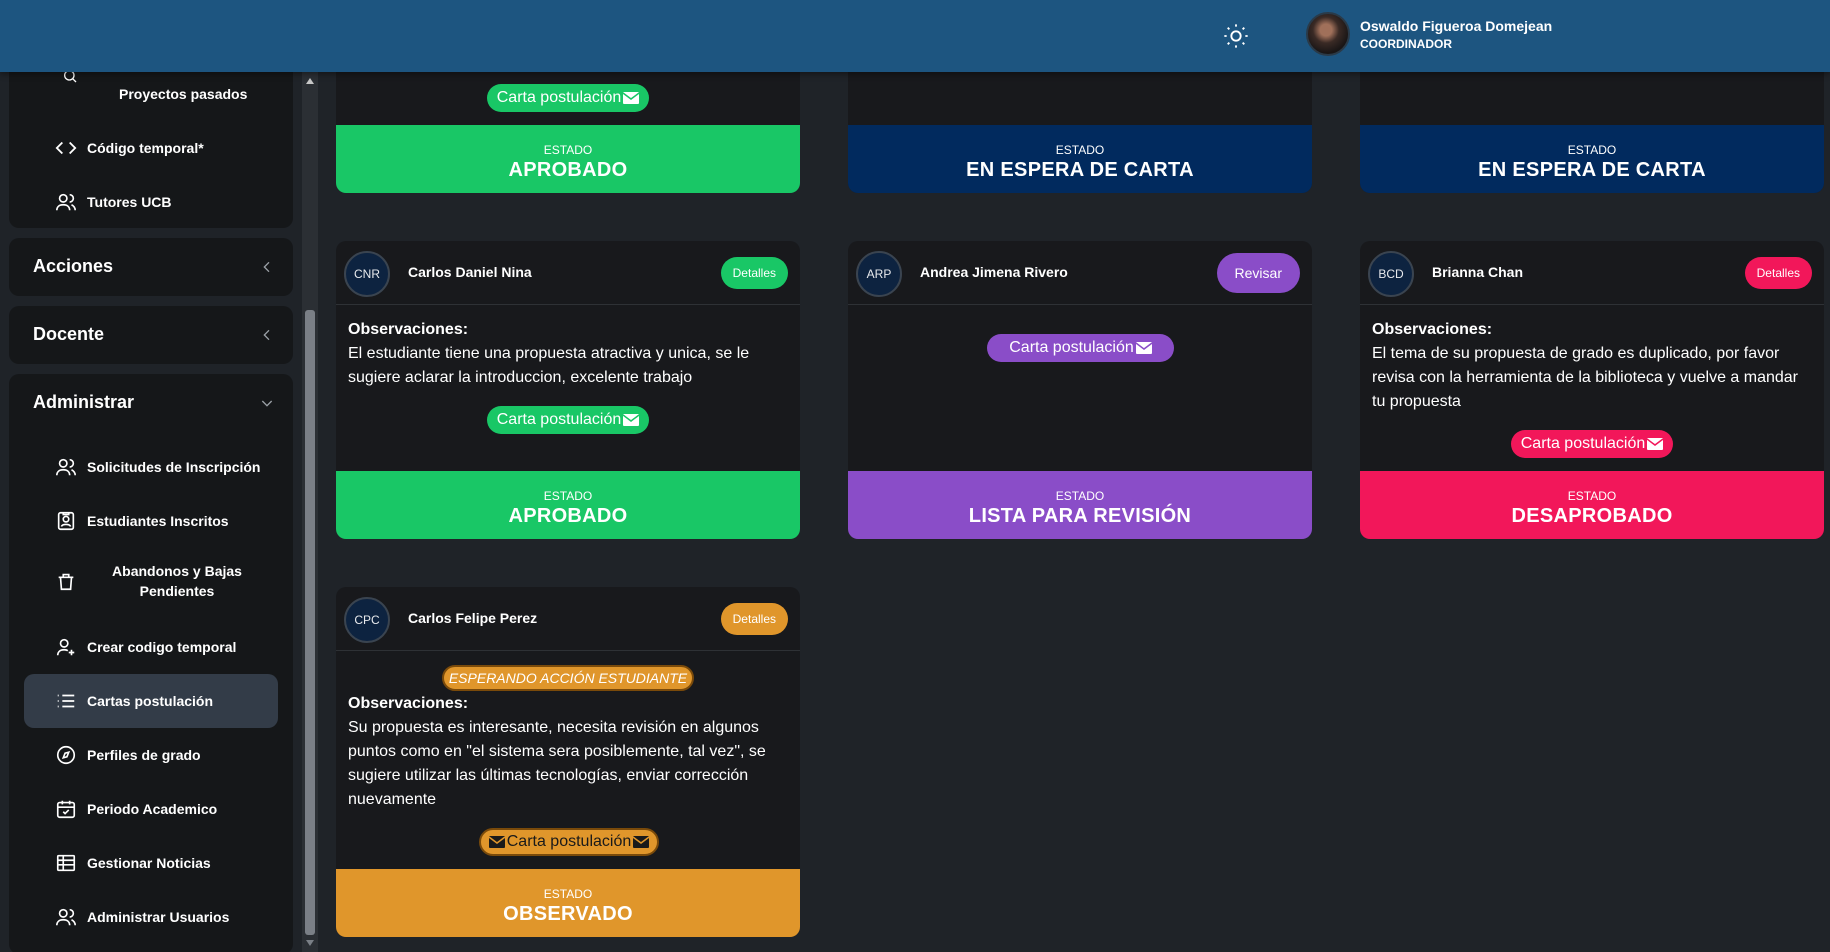 The width and height of the screenshot is (1830, 952). What do you see at coordinates (83, 402) in the screenshot?
I see `section-title: Administrar` at bounding box center [83, 402].